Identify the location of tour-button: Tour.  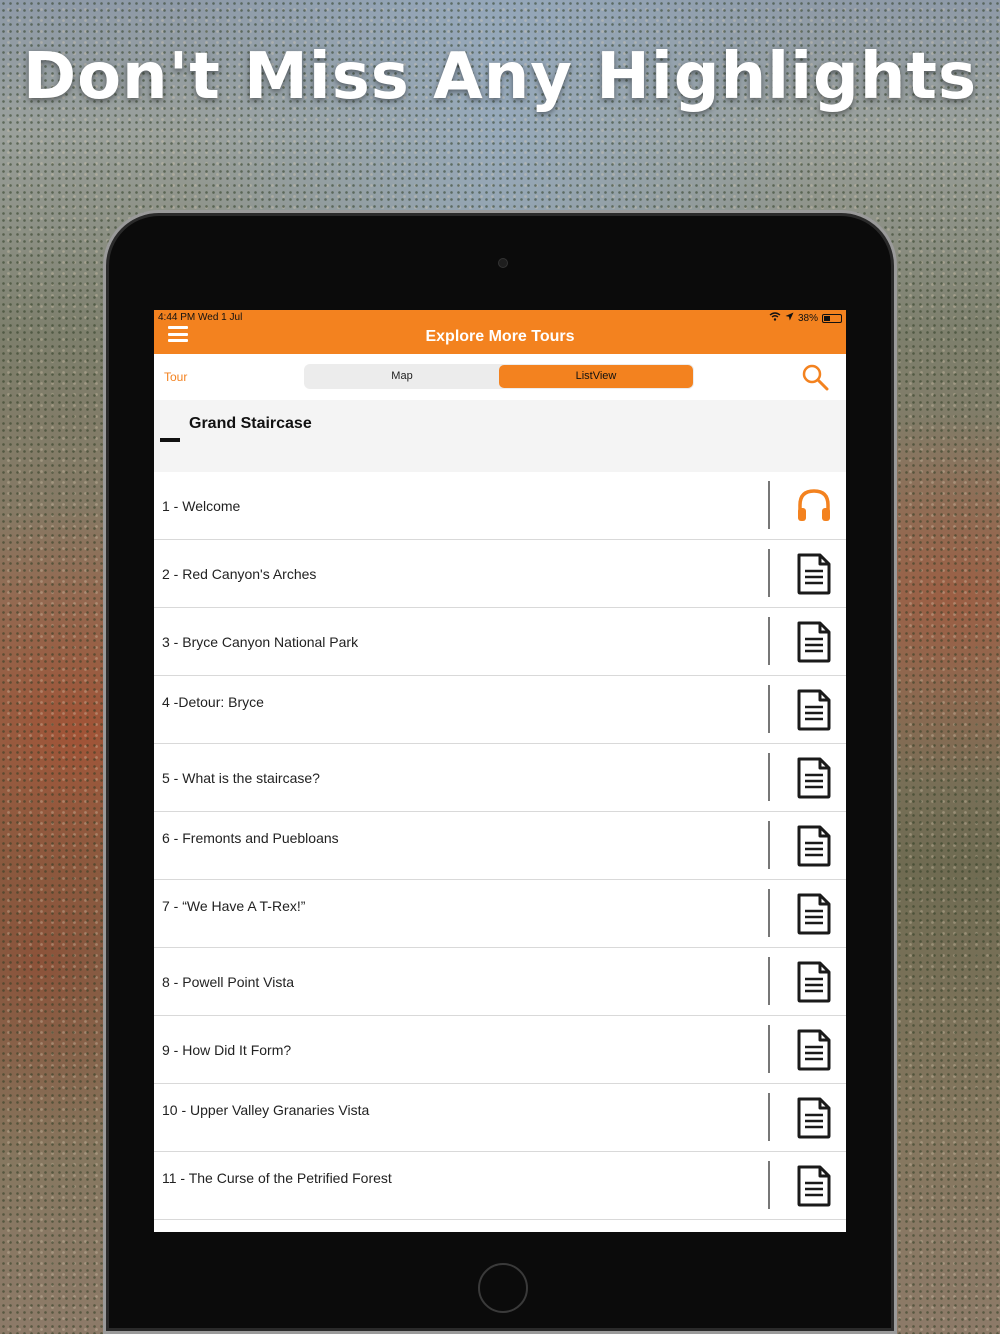
(175, 377).